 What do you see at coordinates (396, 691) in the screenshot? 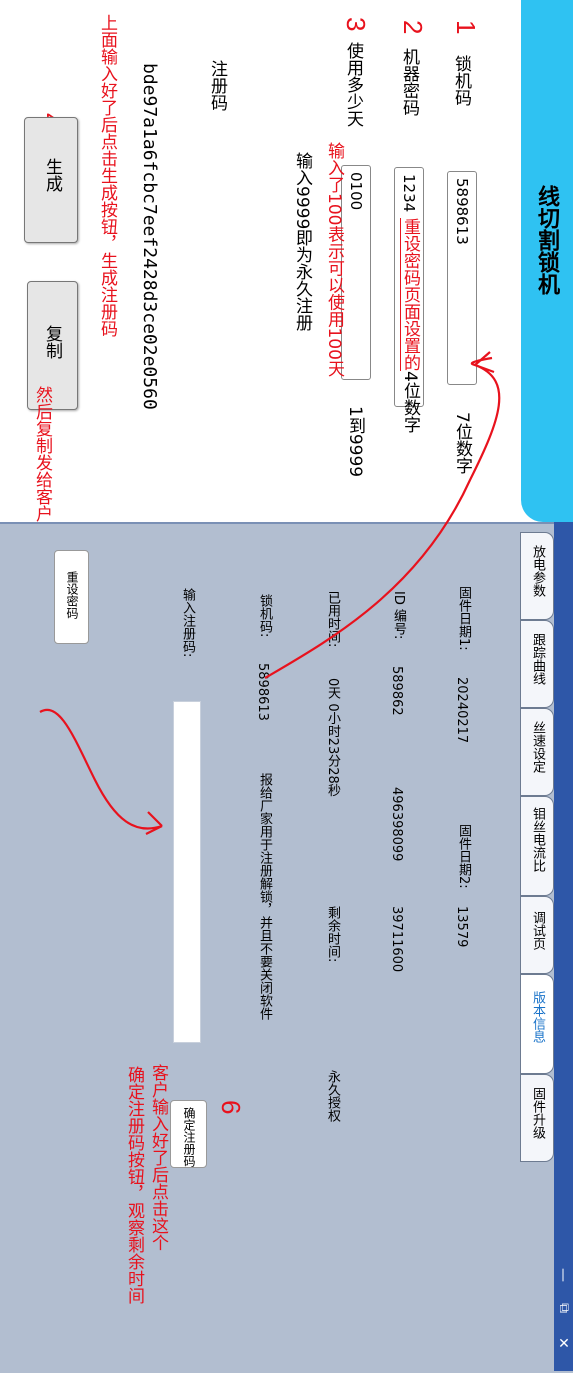
I see `id-value-1: 589862` at bounding box center [396, 691].